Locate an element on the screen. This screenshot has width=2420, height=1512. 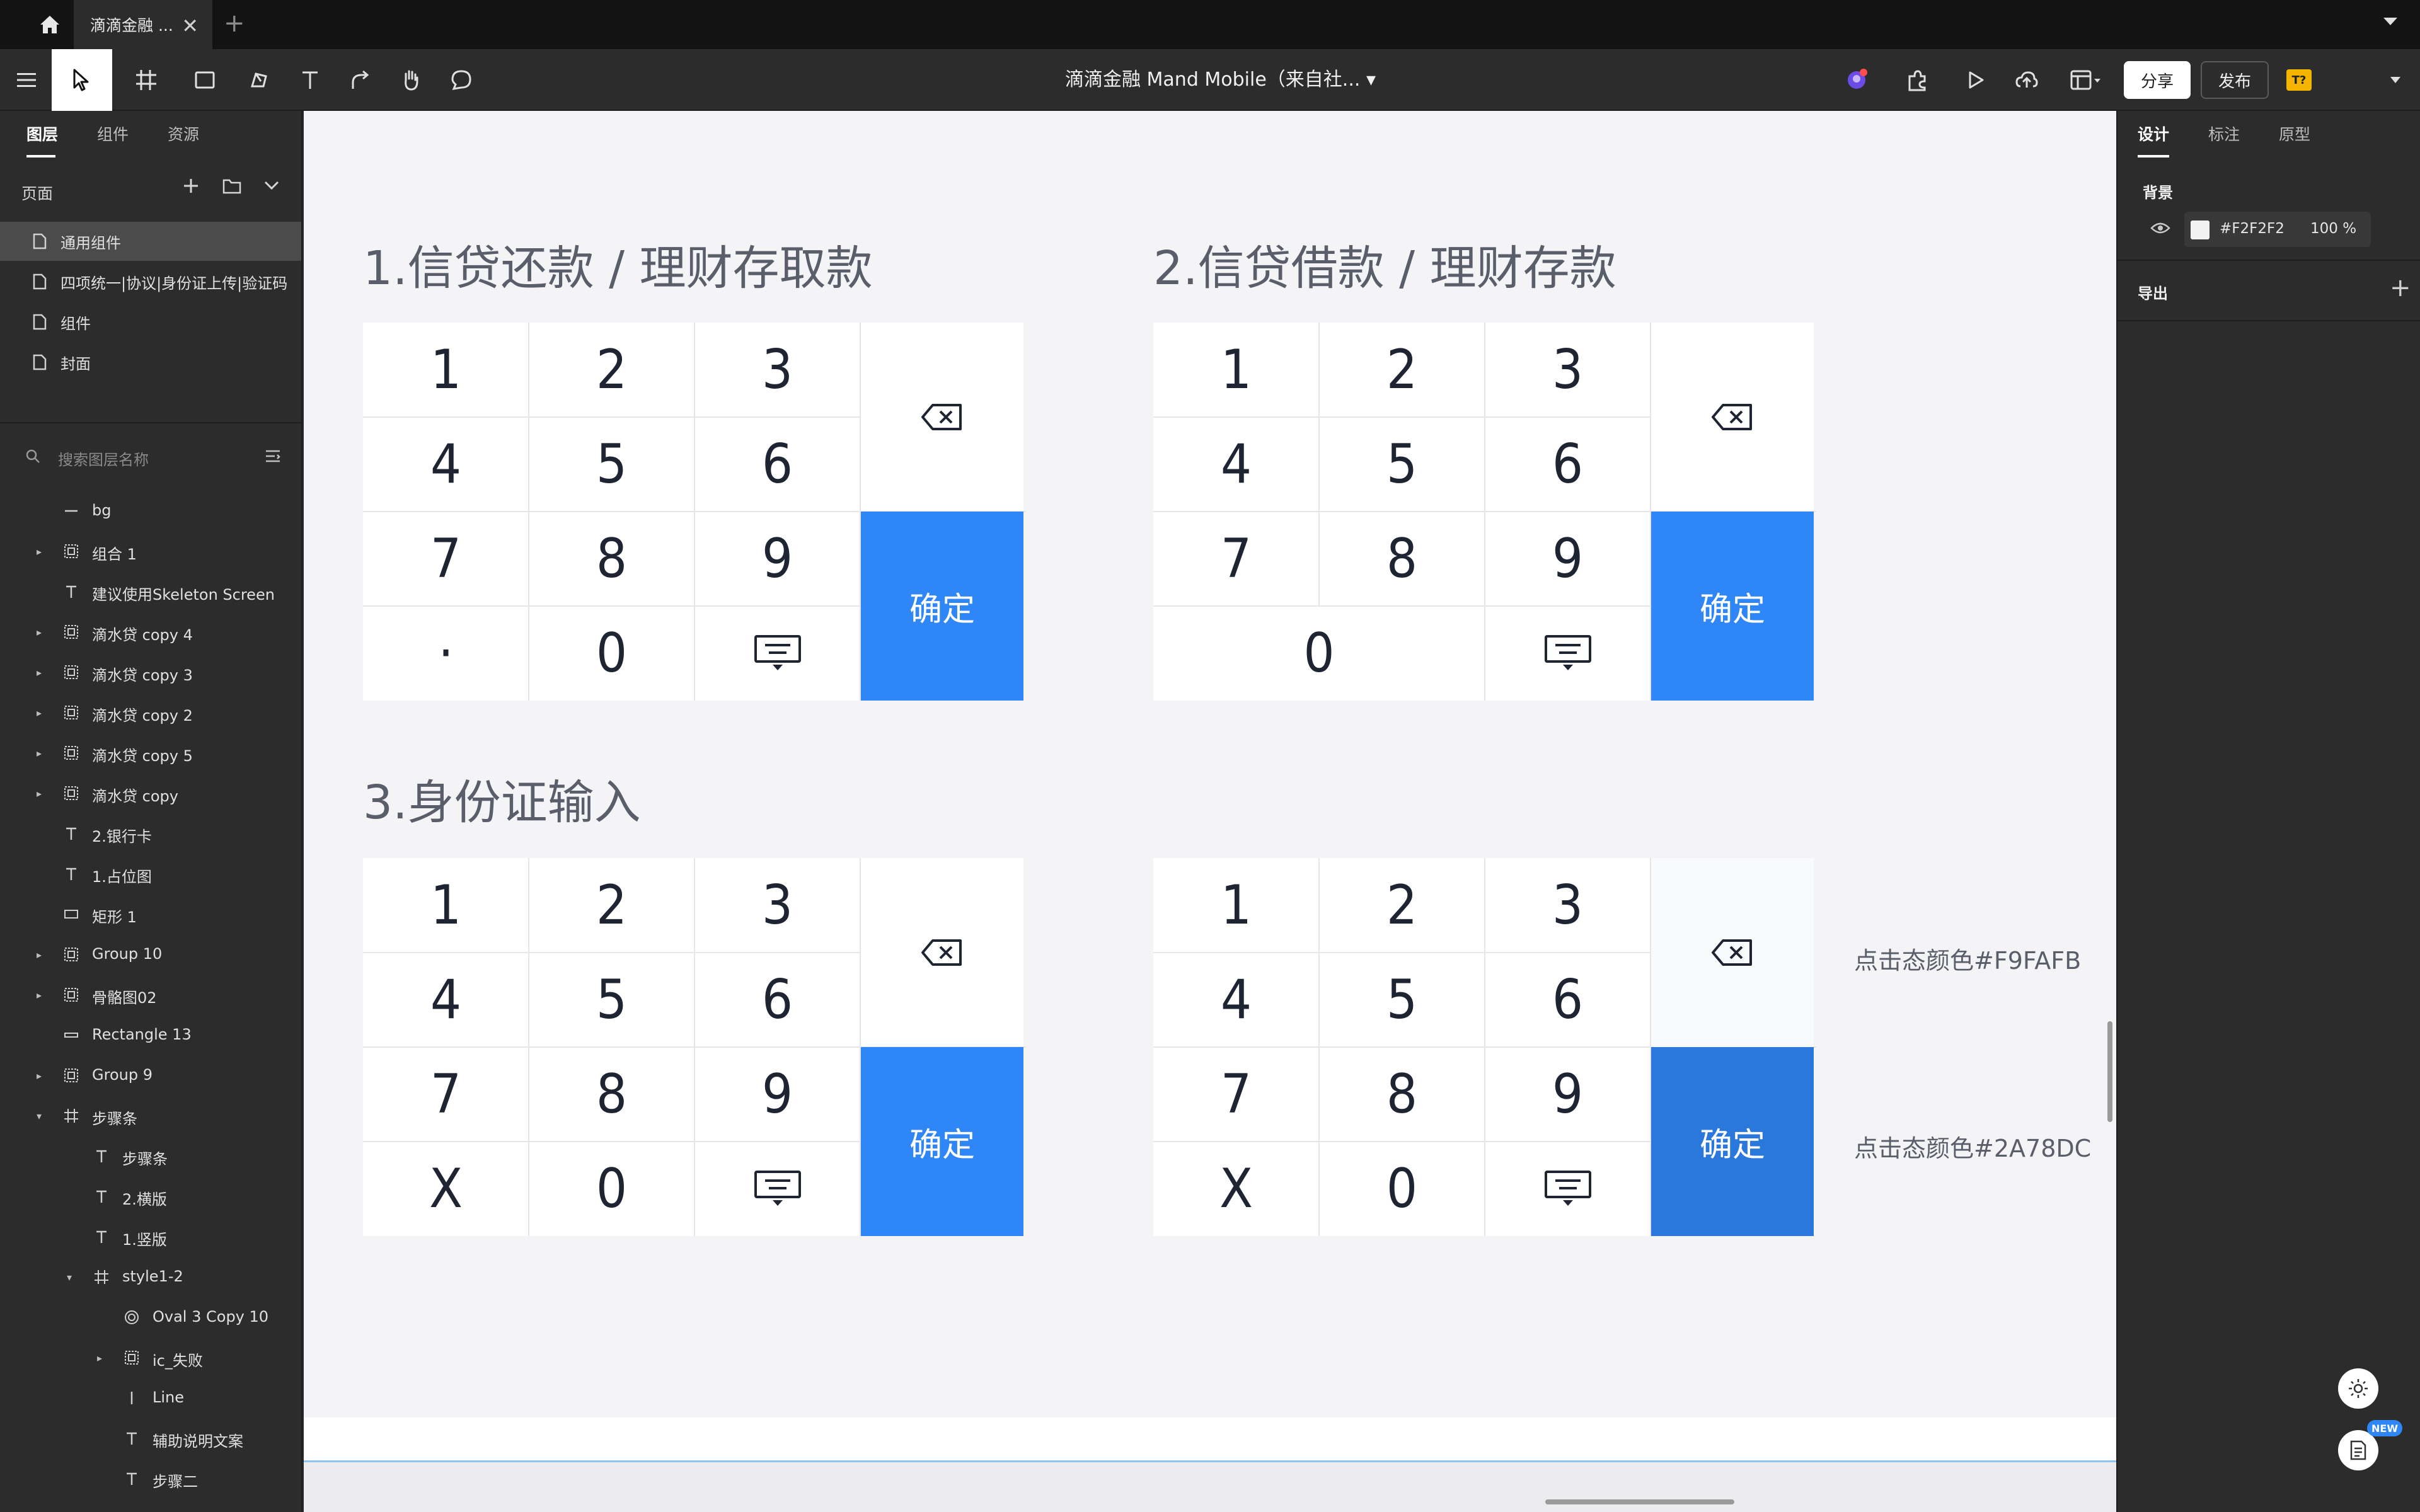
keyboard-key: · is located at coordinates (446, 653).